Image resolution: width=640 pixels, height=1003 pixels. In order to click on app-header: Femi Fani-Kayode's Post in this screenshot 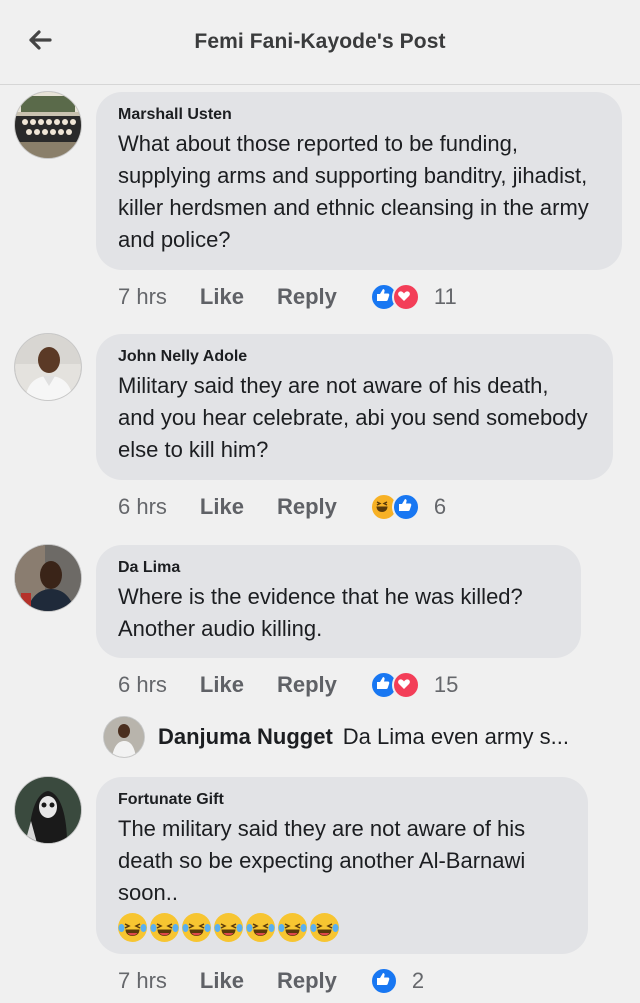, I will do `click(320, 42)`.